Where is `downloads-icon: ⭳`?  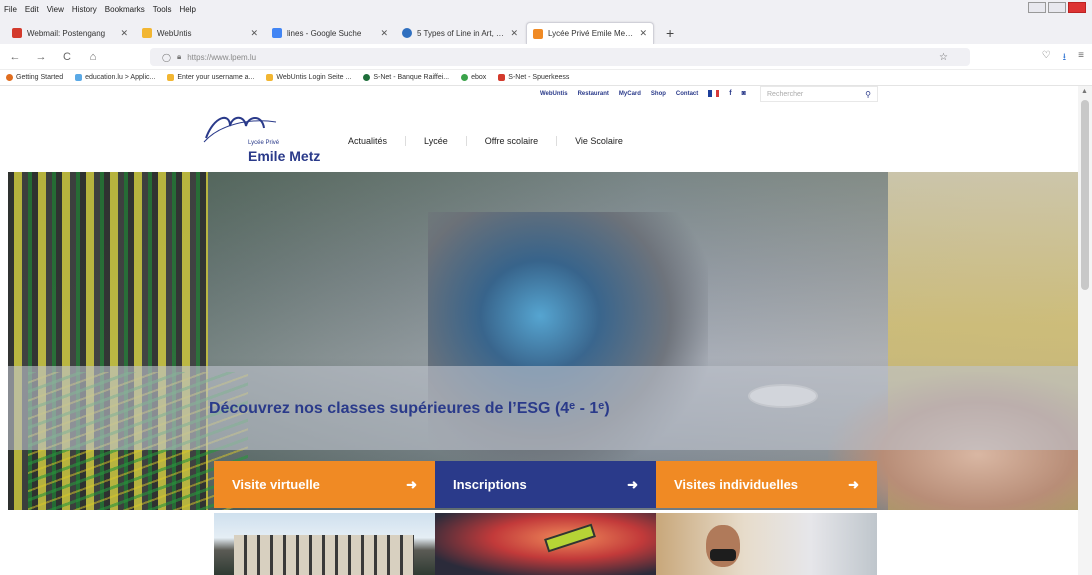 downloads-icon: ⭳ is located at coordinates (1065, 58).